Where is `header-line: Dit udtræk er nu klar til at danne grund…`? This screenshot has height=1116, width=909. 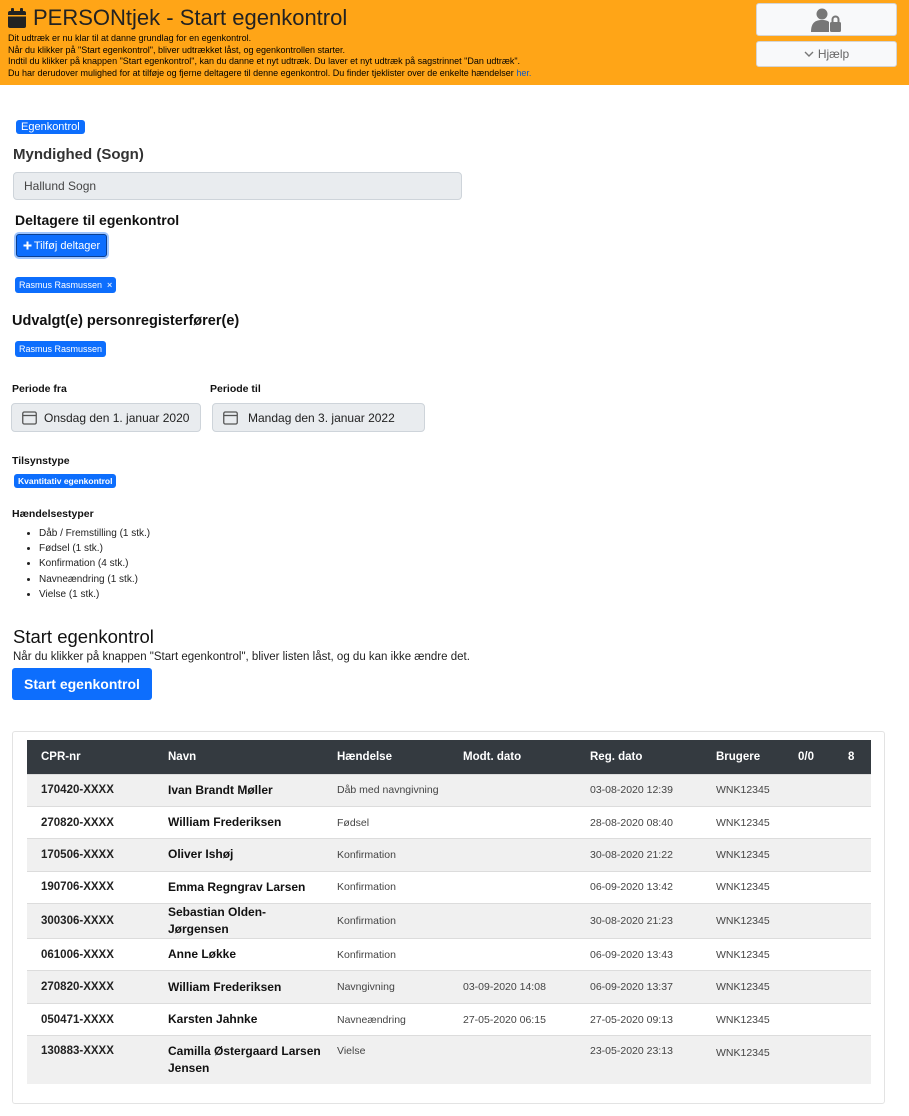 header-line: Dit udtræk er nu klar til at danne grund… is located at coordinates (130, 38).